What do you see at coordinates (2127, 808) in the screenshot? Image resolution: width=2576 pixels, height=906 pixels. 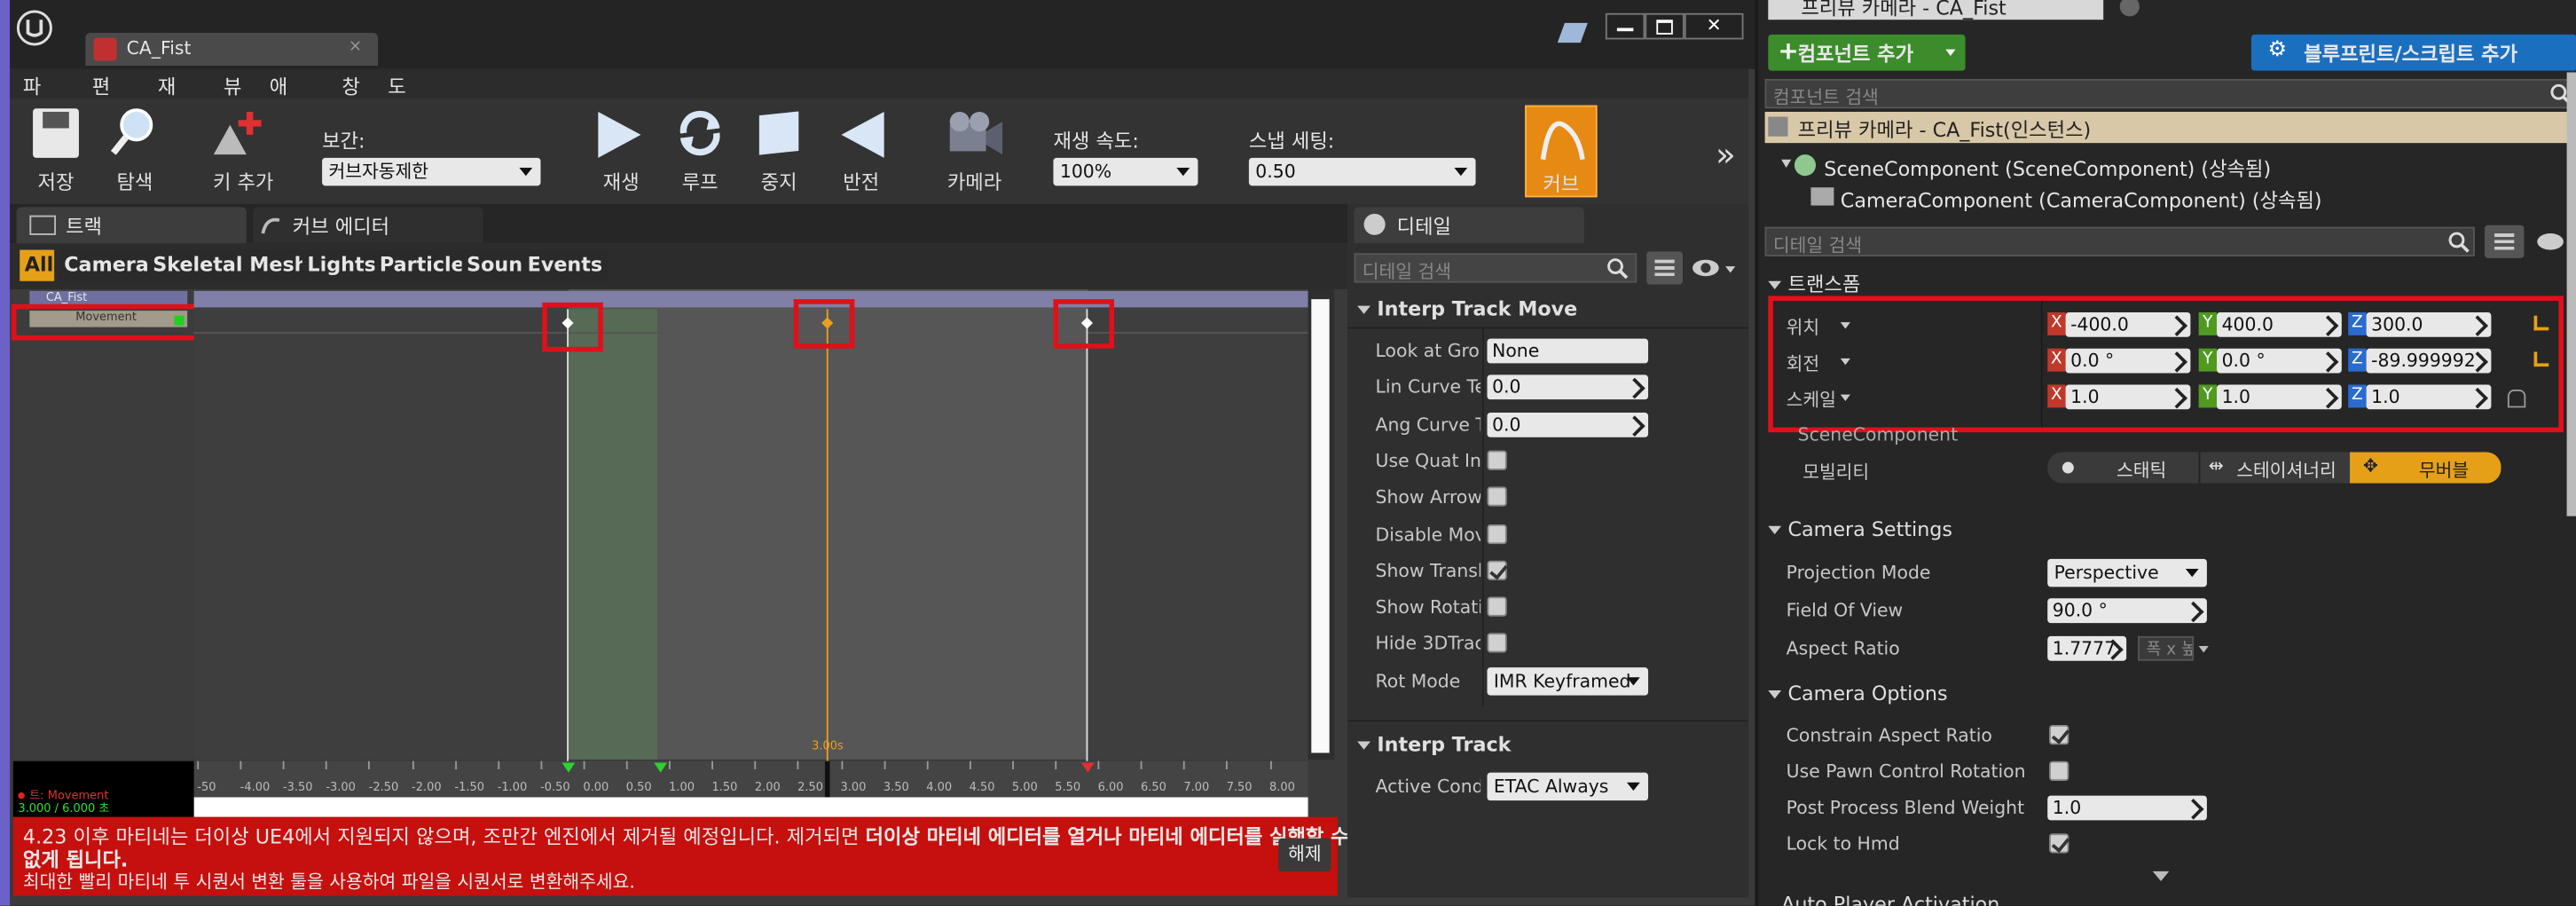 I see `blend-weight-input: 1.0` at bounding box center [2127, 808].